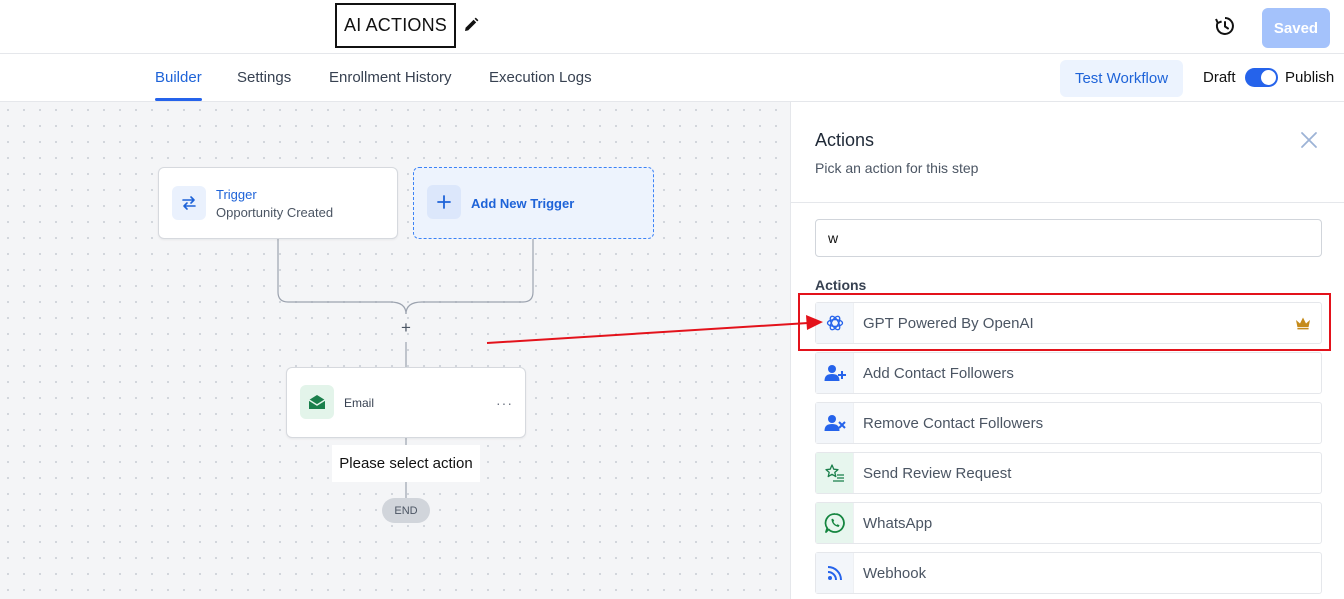 The image size is (1344, 599). Describe the element at coordinates (523, 203) in the screenshot. I see `add-trigger-label: Add New Trigger` at that location.